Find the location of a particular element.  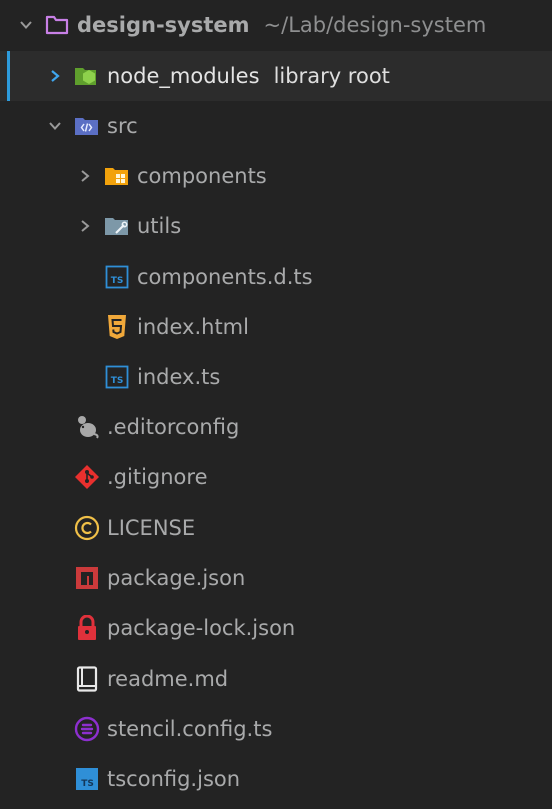

editorconfig-label: .editorconfig is located at coordinates (173, 427).